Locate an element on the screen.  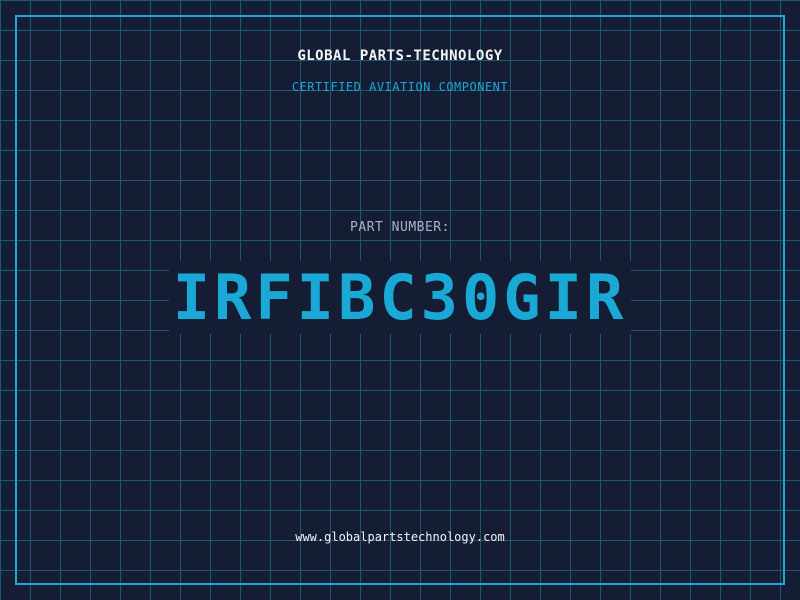
part-number-text: IRFIBC30GIR is located at coordinates (400, 297).